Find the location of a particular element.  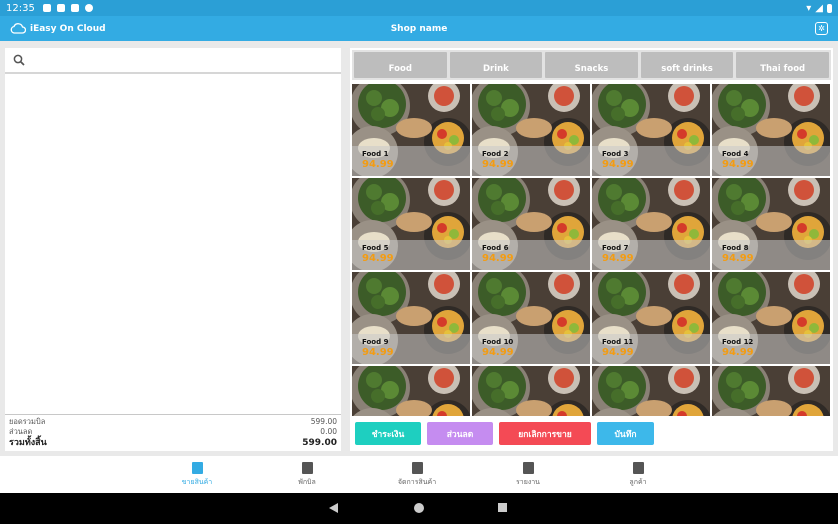

back-icon is located at coordinates (333, 508).